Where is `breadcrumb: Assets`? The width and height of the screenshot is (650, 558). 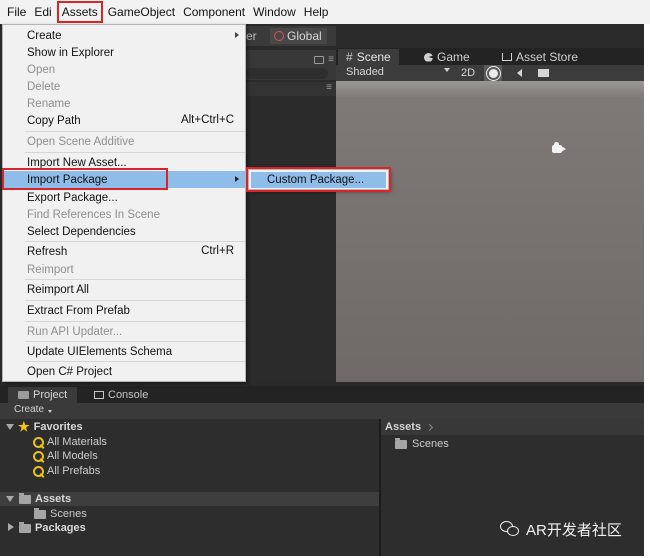
breadcrumb: Assets is located at coordinates (409, 427).